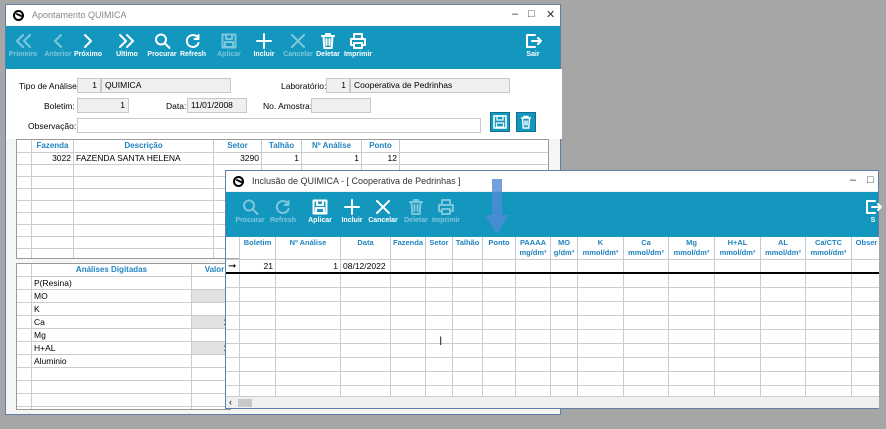 The width and height of the screenshot is (886, 429). Describe the element at coordinates (258, 248) in the screenshot. I see `grid-header: Boletim` at that location.